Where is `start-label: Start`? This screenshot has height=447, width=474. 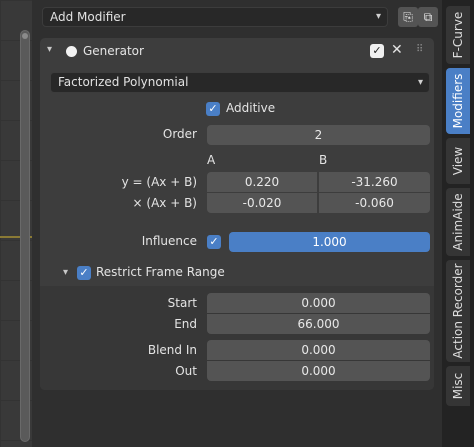
start-label: Start is located at coordinates (182, 303).